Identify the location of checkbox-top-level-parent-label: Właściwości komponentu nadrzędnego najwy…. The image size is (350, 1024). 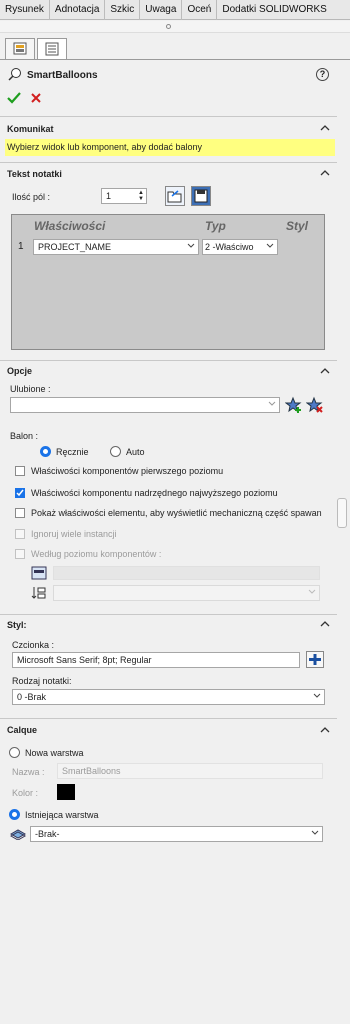
(154, 493).